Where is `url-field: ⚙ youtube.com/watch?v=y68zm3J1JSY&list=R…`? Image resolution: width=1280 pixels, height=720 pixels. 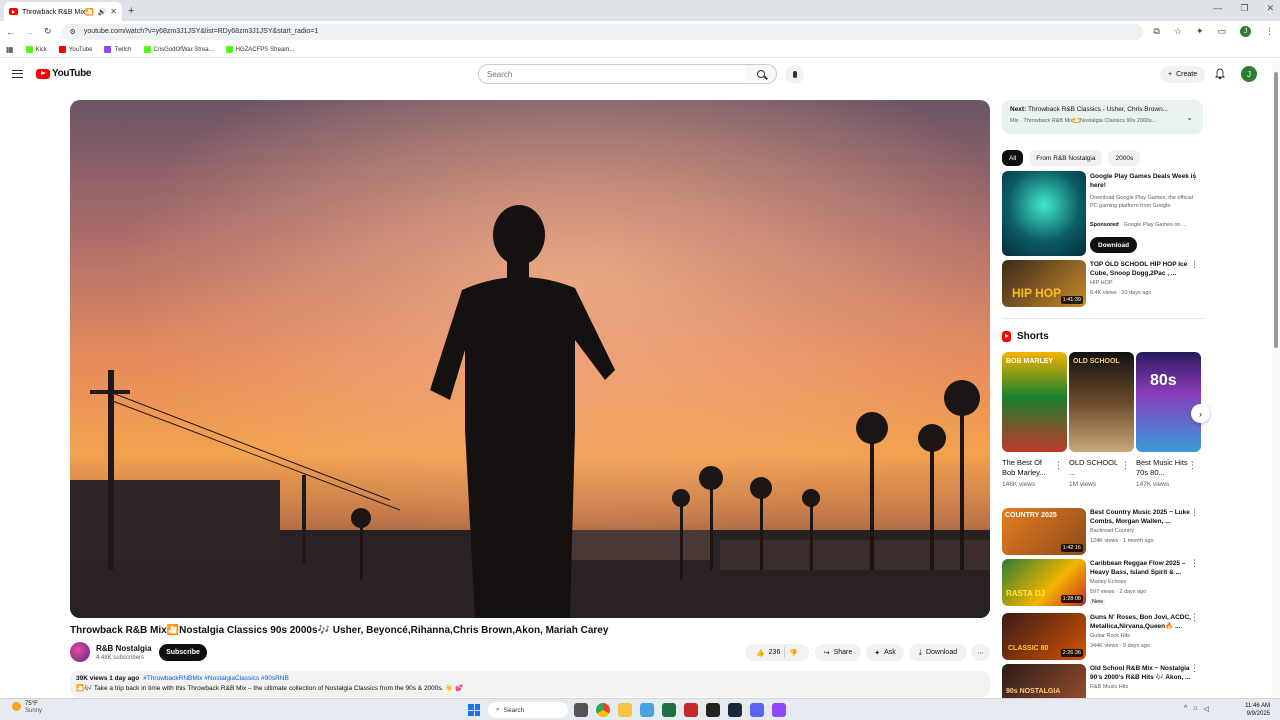
url-field: ⚙ youtube.com/watch?v=y68zm3J1JSY&list=R… is located at coordinates (602, 31).